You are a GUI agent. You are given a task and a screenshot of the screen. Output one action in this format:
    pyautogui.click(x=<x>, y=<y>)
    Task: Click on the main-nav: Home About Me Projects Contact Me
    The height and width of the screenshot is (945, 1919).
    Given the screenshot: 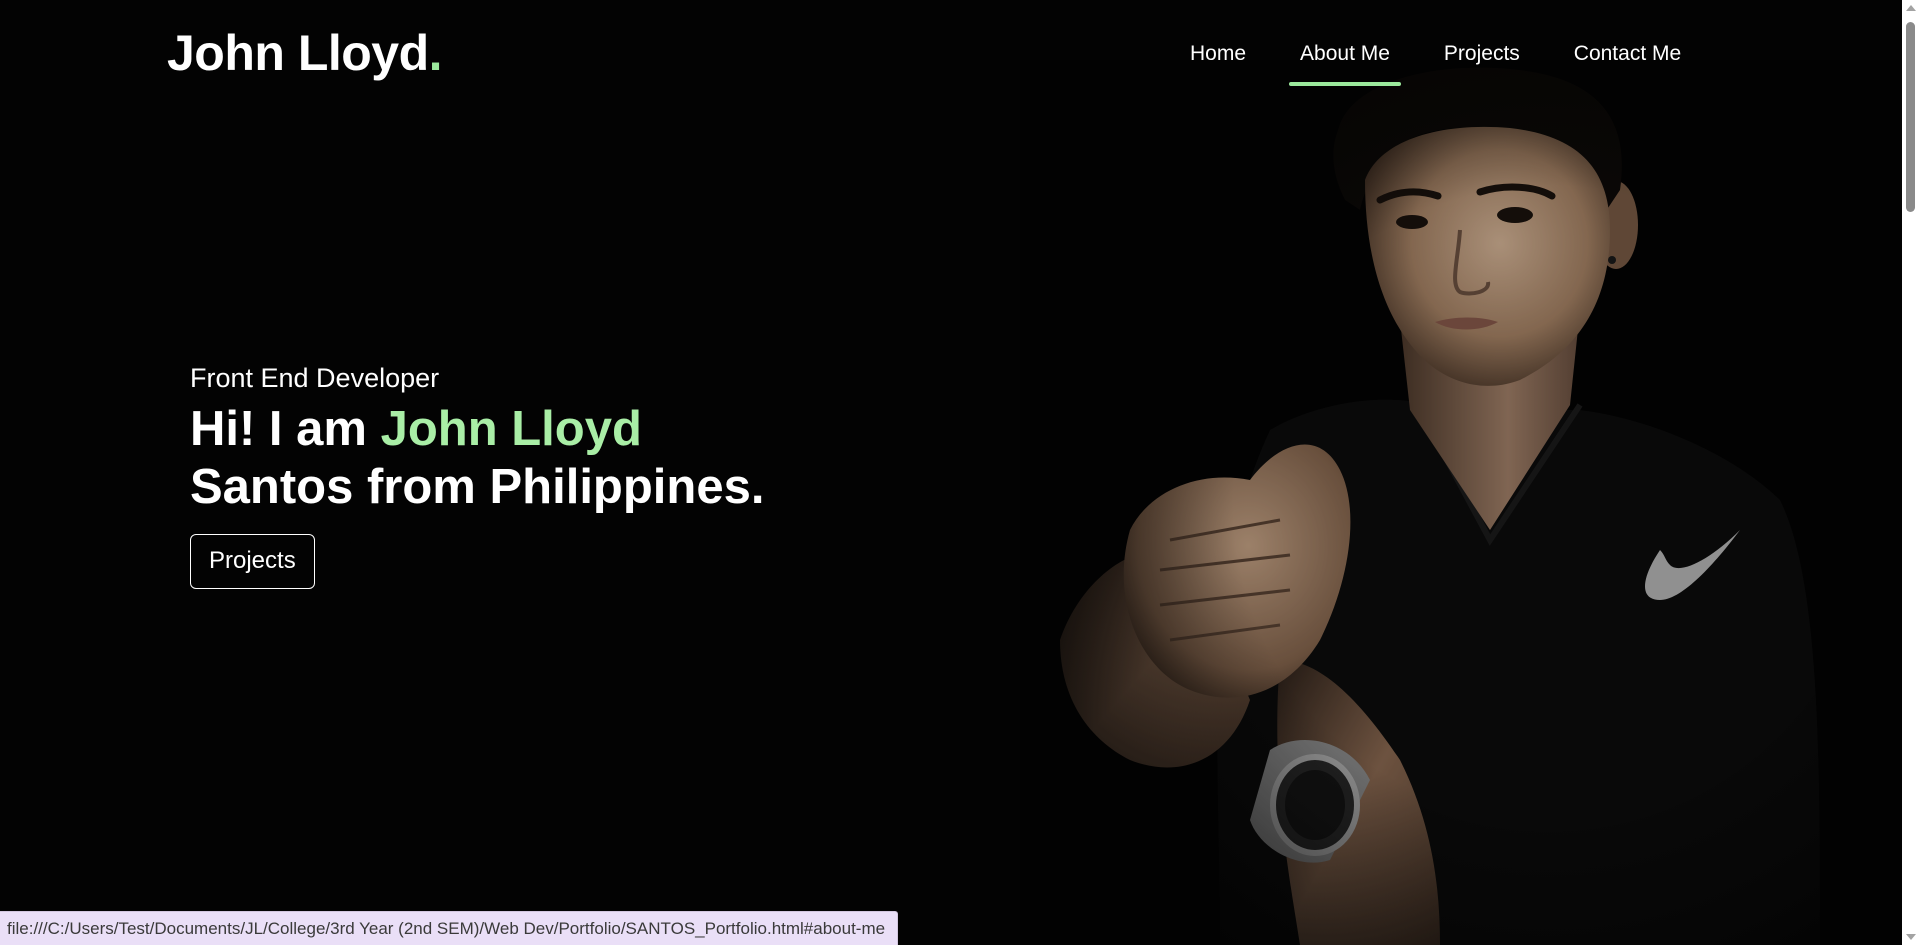 What is the action you would take?
    pyautogui.click(x=1435, y=64)
    